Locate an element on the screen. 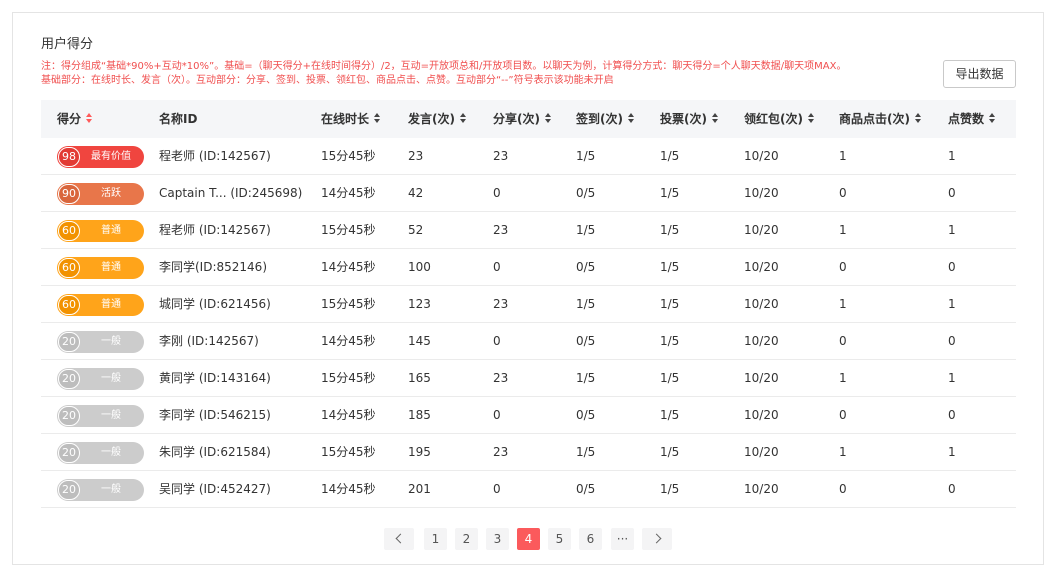  page-6-button: 6 is located at coordinates (590, 539).